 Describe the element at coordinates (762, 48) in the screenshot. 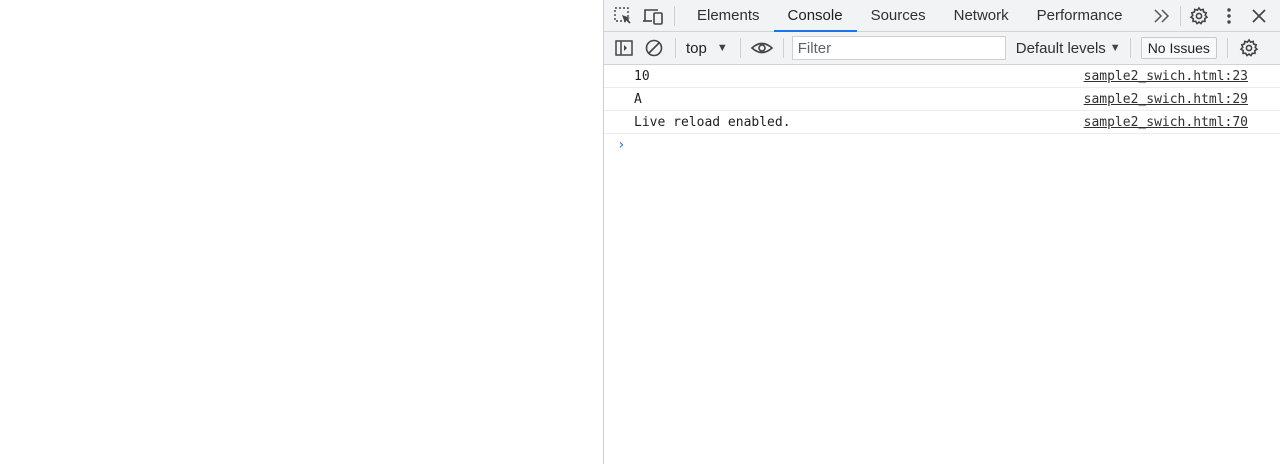

I see `live-expression-eye-icon` at that location.